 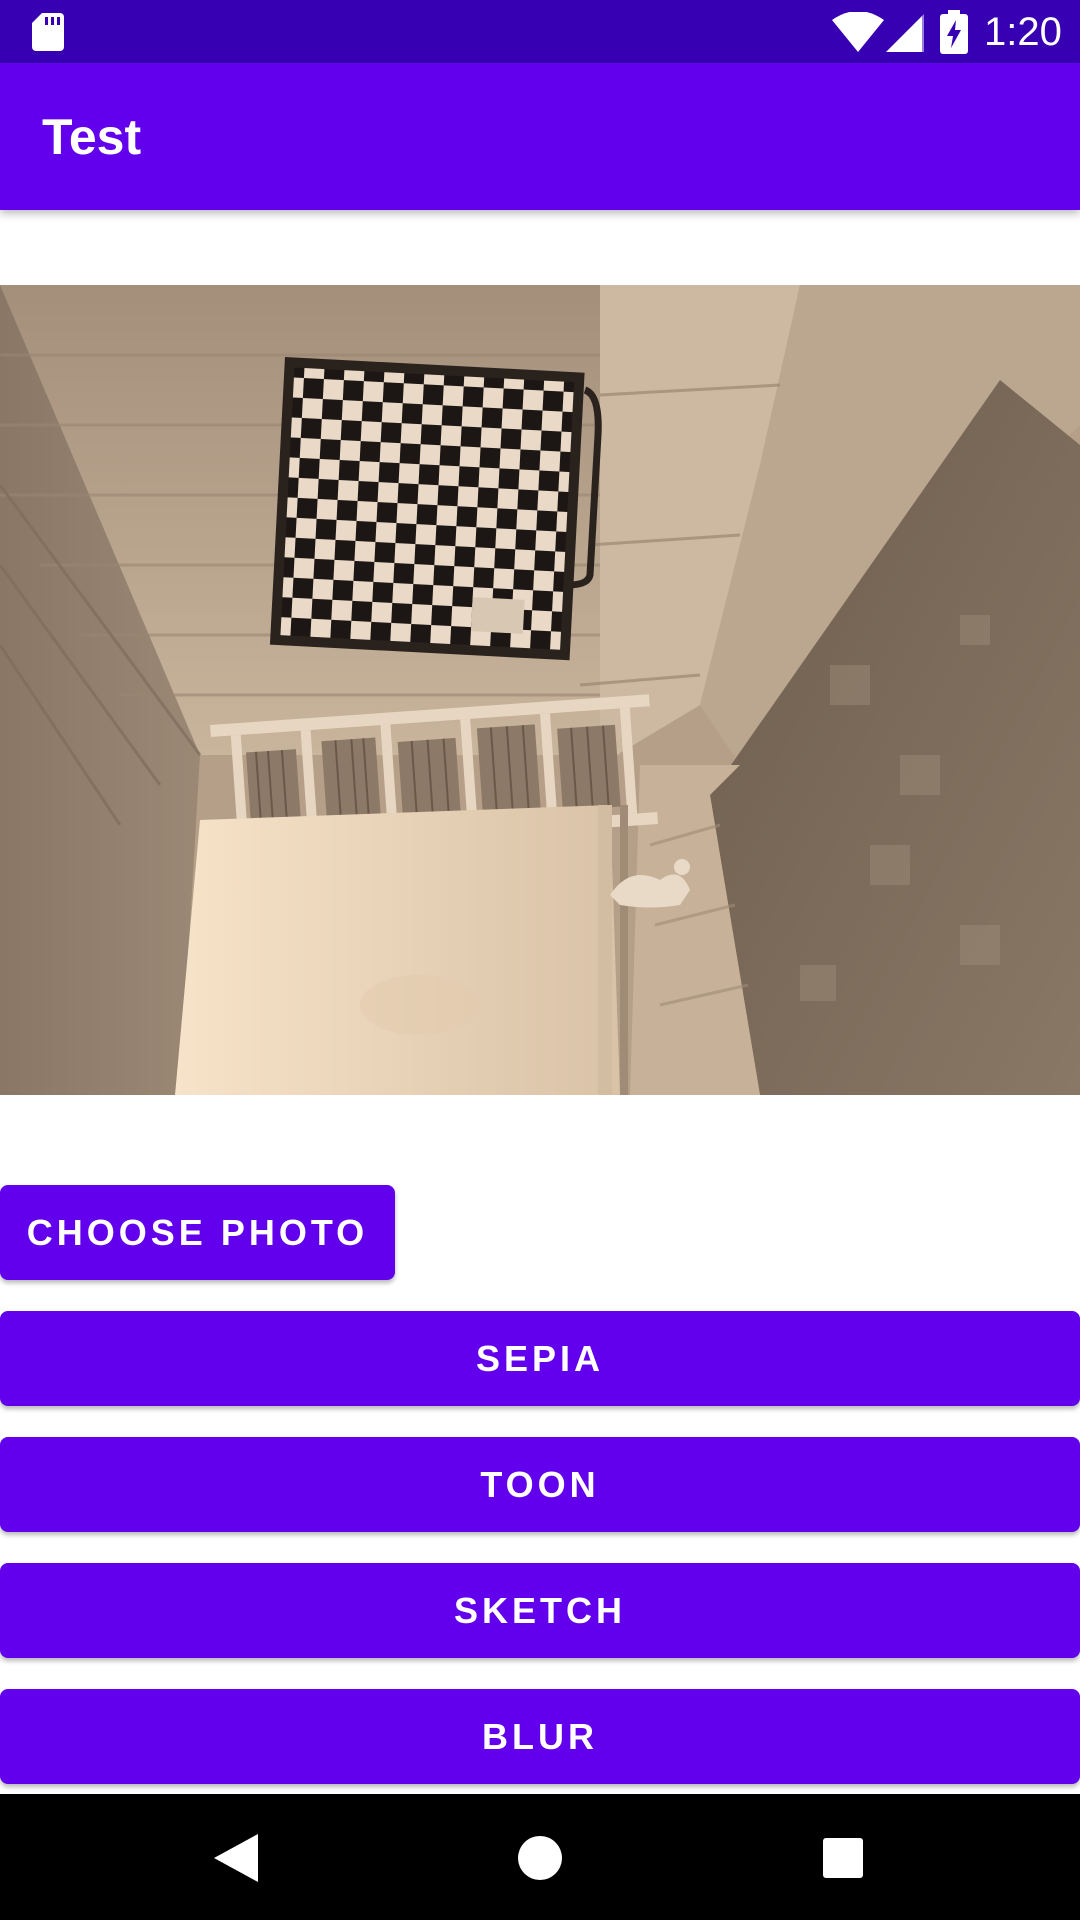 What do you see at coordinates (92, 137) in the screenshot?
I see `app-title: Test` at bounding box center [92, 137].